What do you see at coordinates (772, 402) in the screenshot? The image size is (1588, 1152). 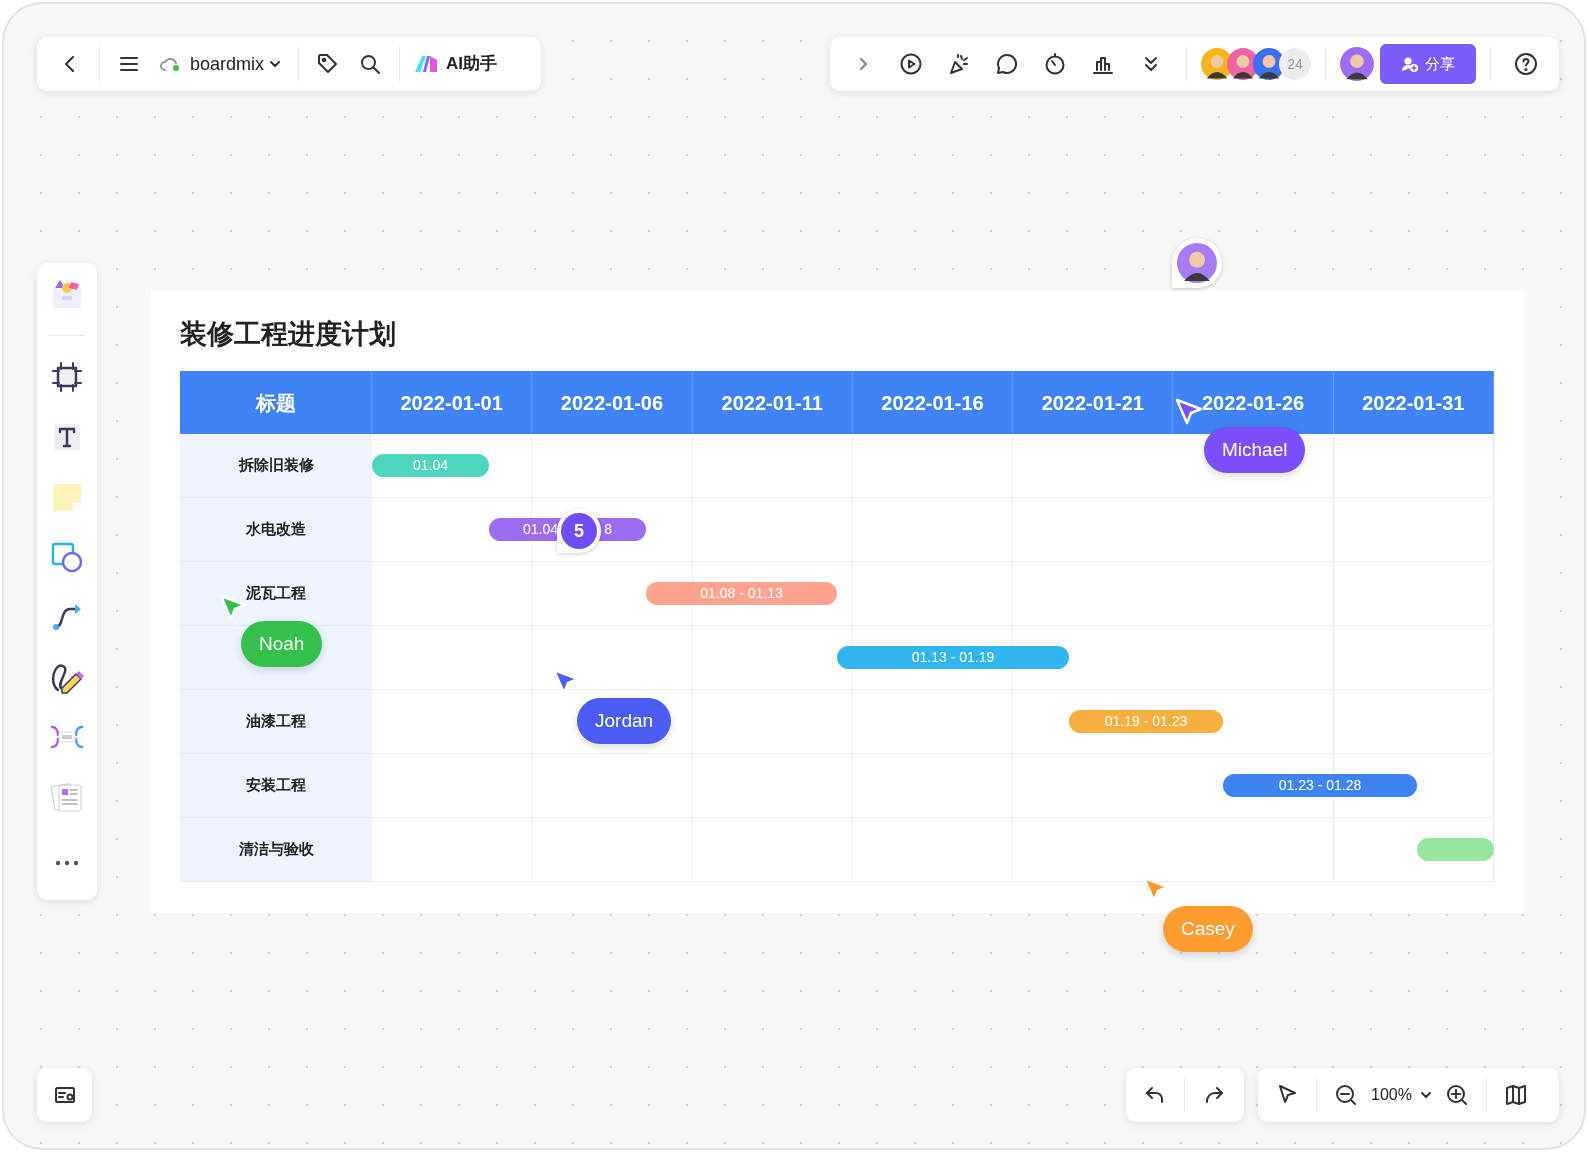 I see `date-header-cell: 2022-01-11` at bounding box center [772, 402].